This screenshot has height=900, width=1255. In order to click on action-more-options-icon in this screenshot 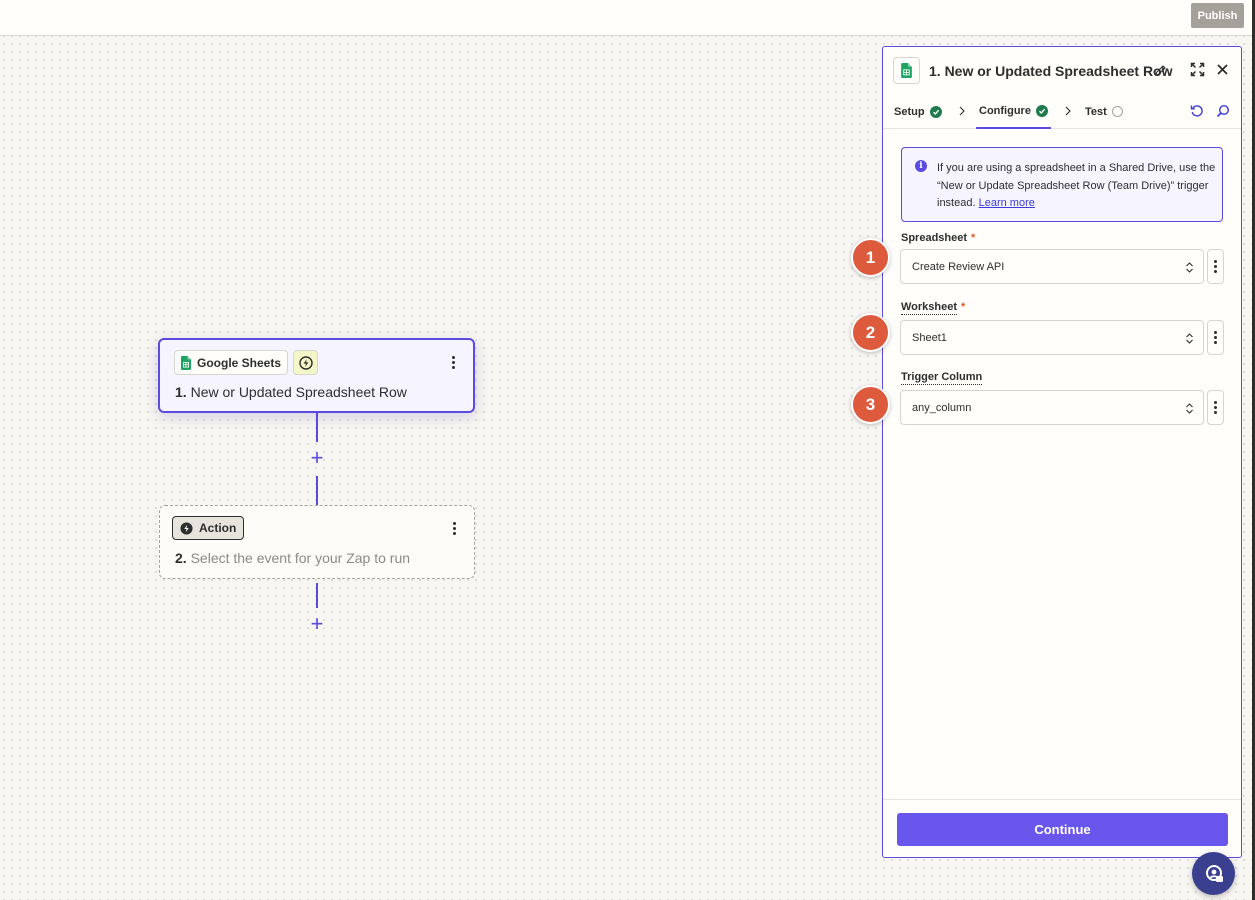, I will do `click(454, 528)`.